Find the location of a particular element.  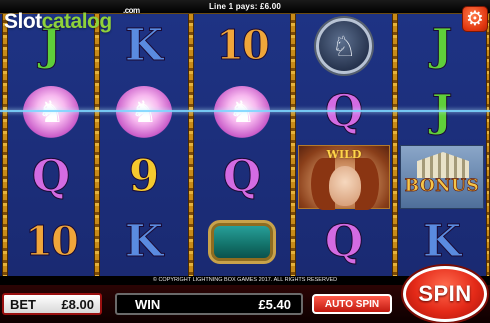

logo-part-a: Slot is located at coordinates (23, 21).